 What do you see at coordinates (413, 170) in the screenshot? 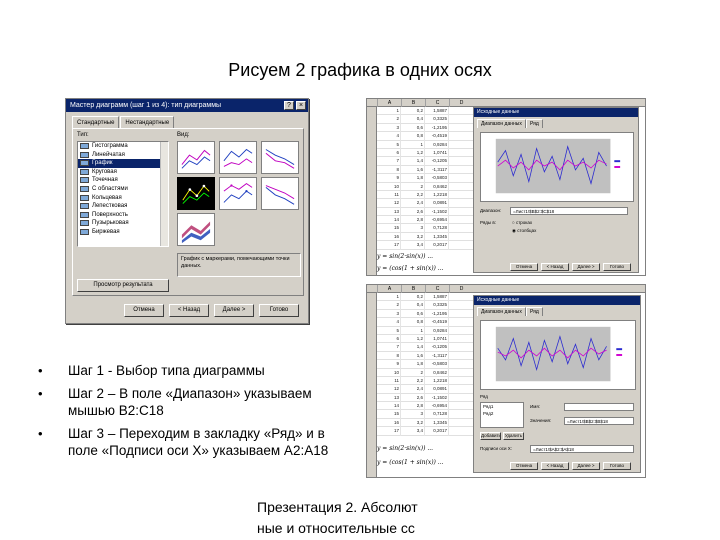
I see `table-cell: 1,6` at bounding box center [413, 170].